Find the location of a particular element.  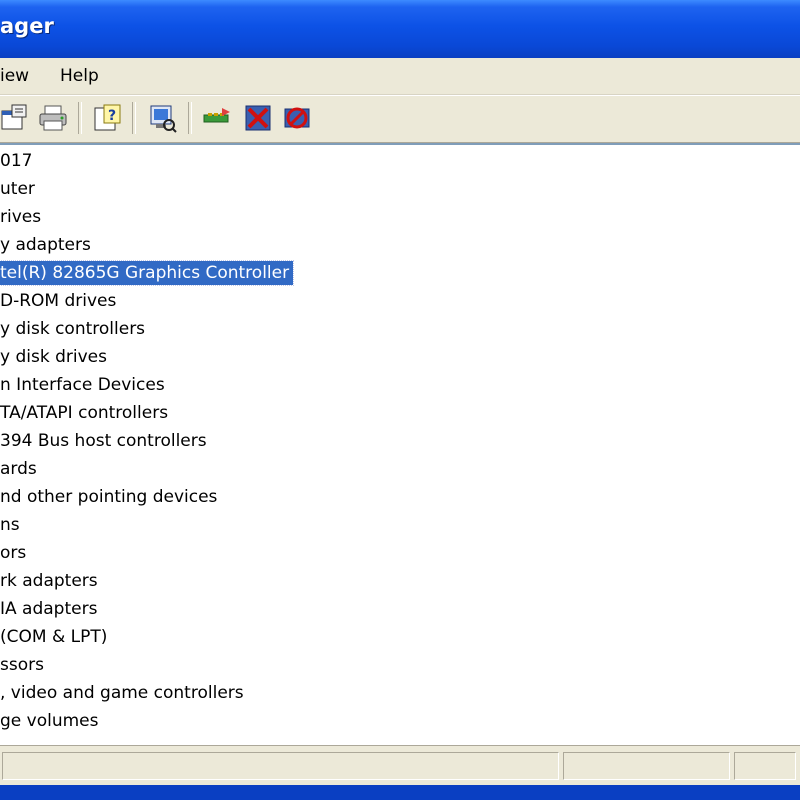

tree-item-label: TA/ATAPI controllers is located at coordinates (84, 413).